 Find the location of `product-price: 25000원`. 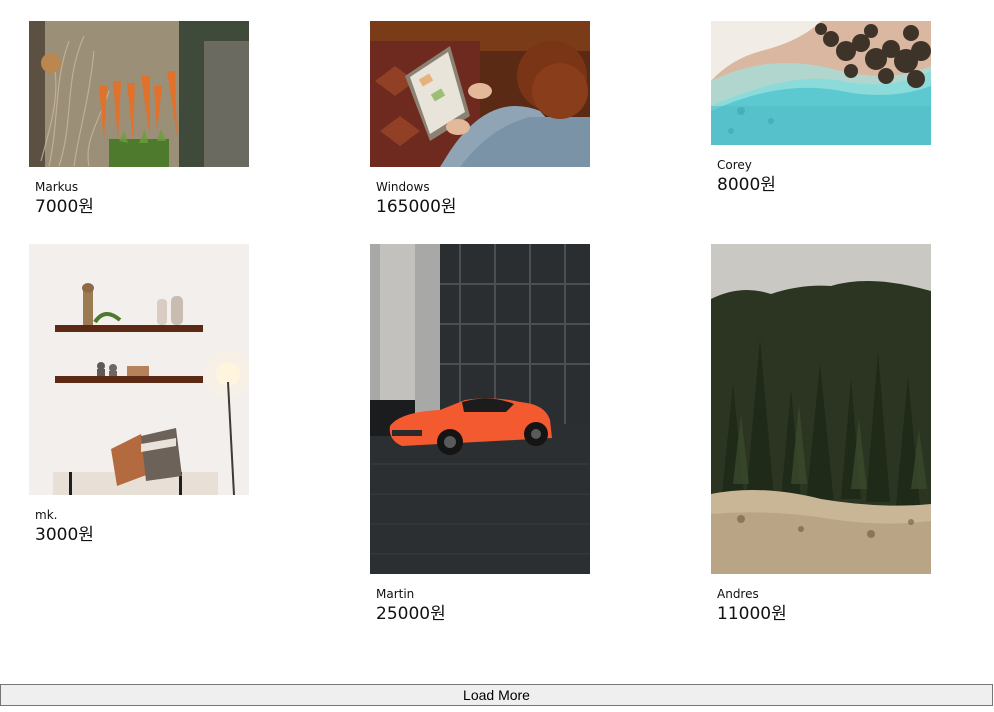

product-price: 25000원 is located at coordinates (411, 614).